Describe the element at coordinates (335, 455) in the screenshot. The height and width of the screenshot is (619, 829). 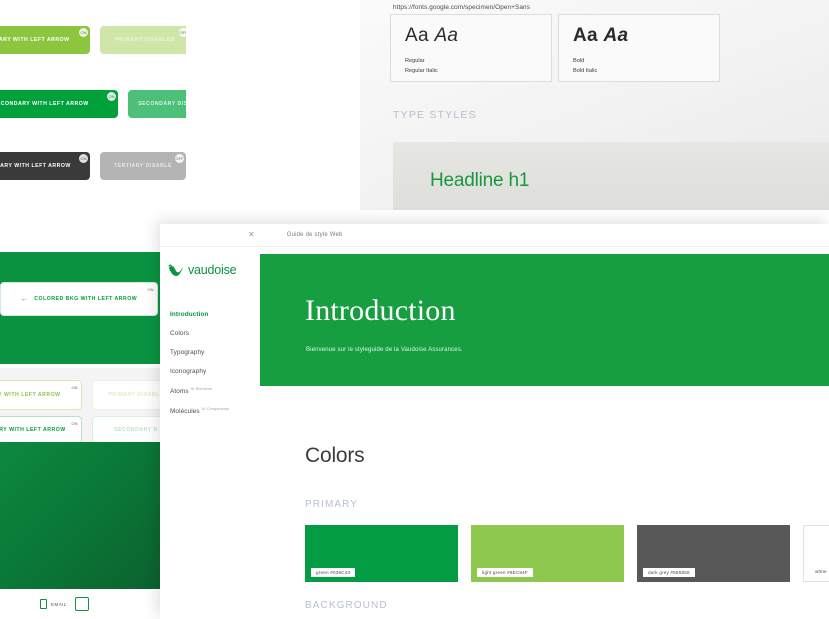
I see `colors-section-title: Colors` at that location.